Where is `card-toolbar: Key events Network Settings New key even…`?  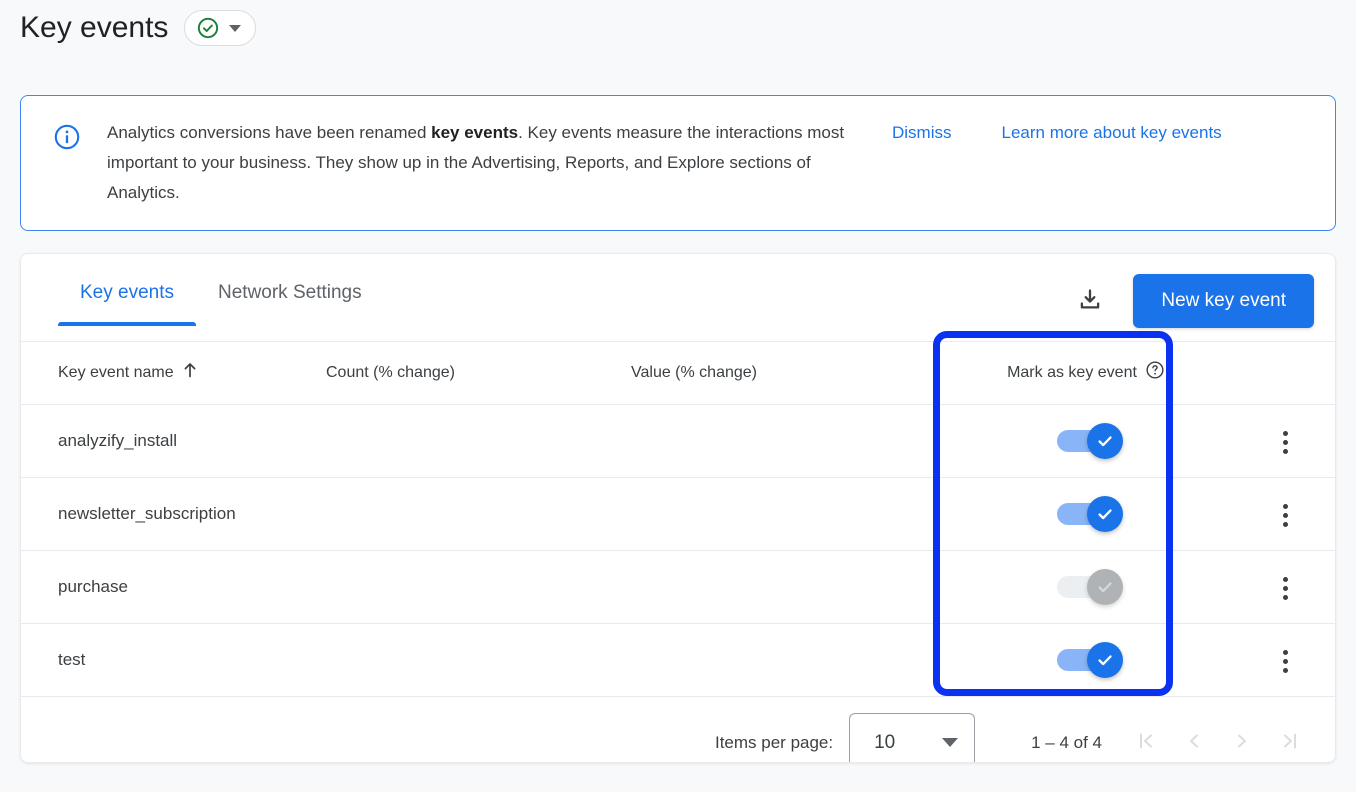 card-toolbar: Key events Network Settings New key even… is located at coordinates (678, 298).